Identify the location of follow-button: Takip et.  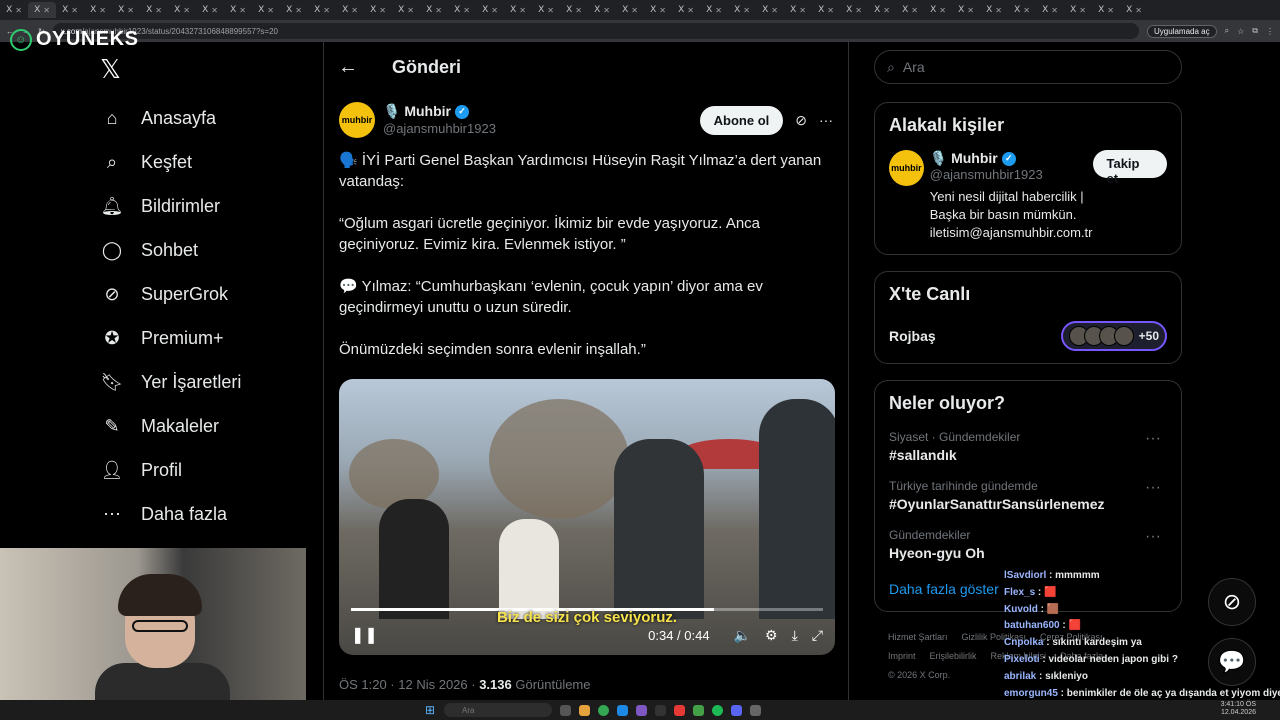
(1129, 168).